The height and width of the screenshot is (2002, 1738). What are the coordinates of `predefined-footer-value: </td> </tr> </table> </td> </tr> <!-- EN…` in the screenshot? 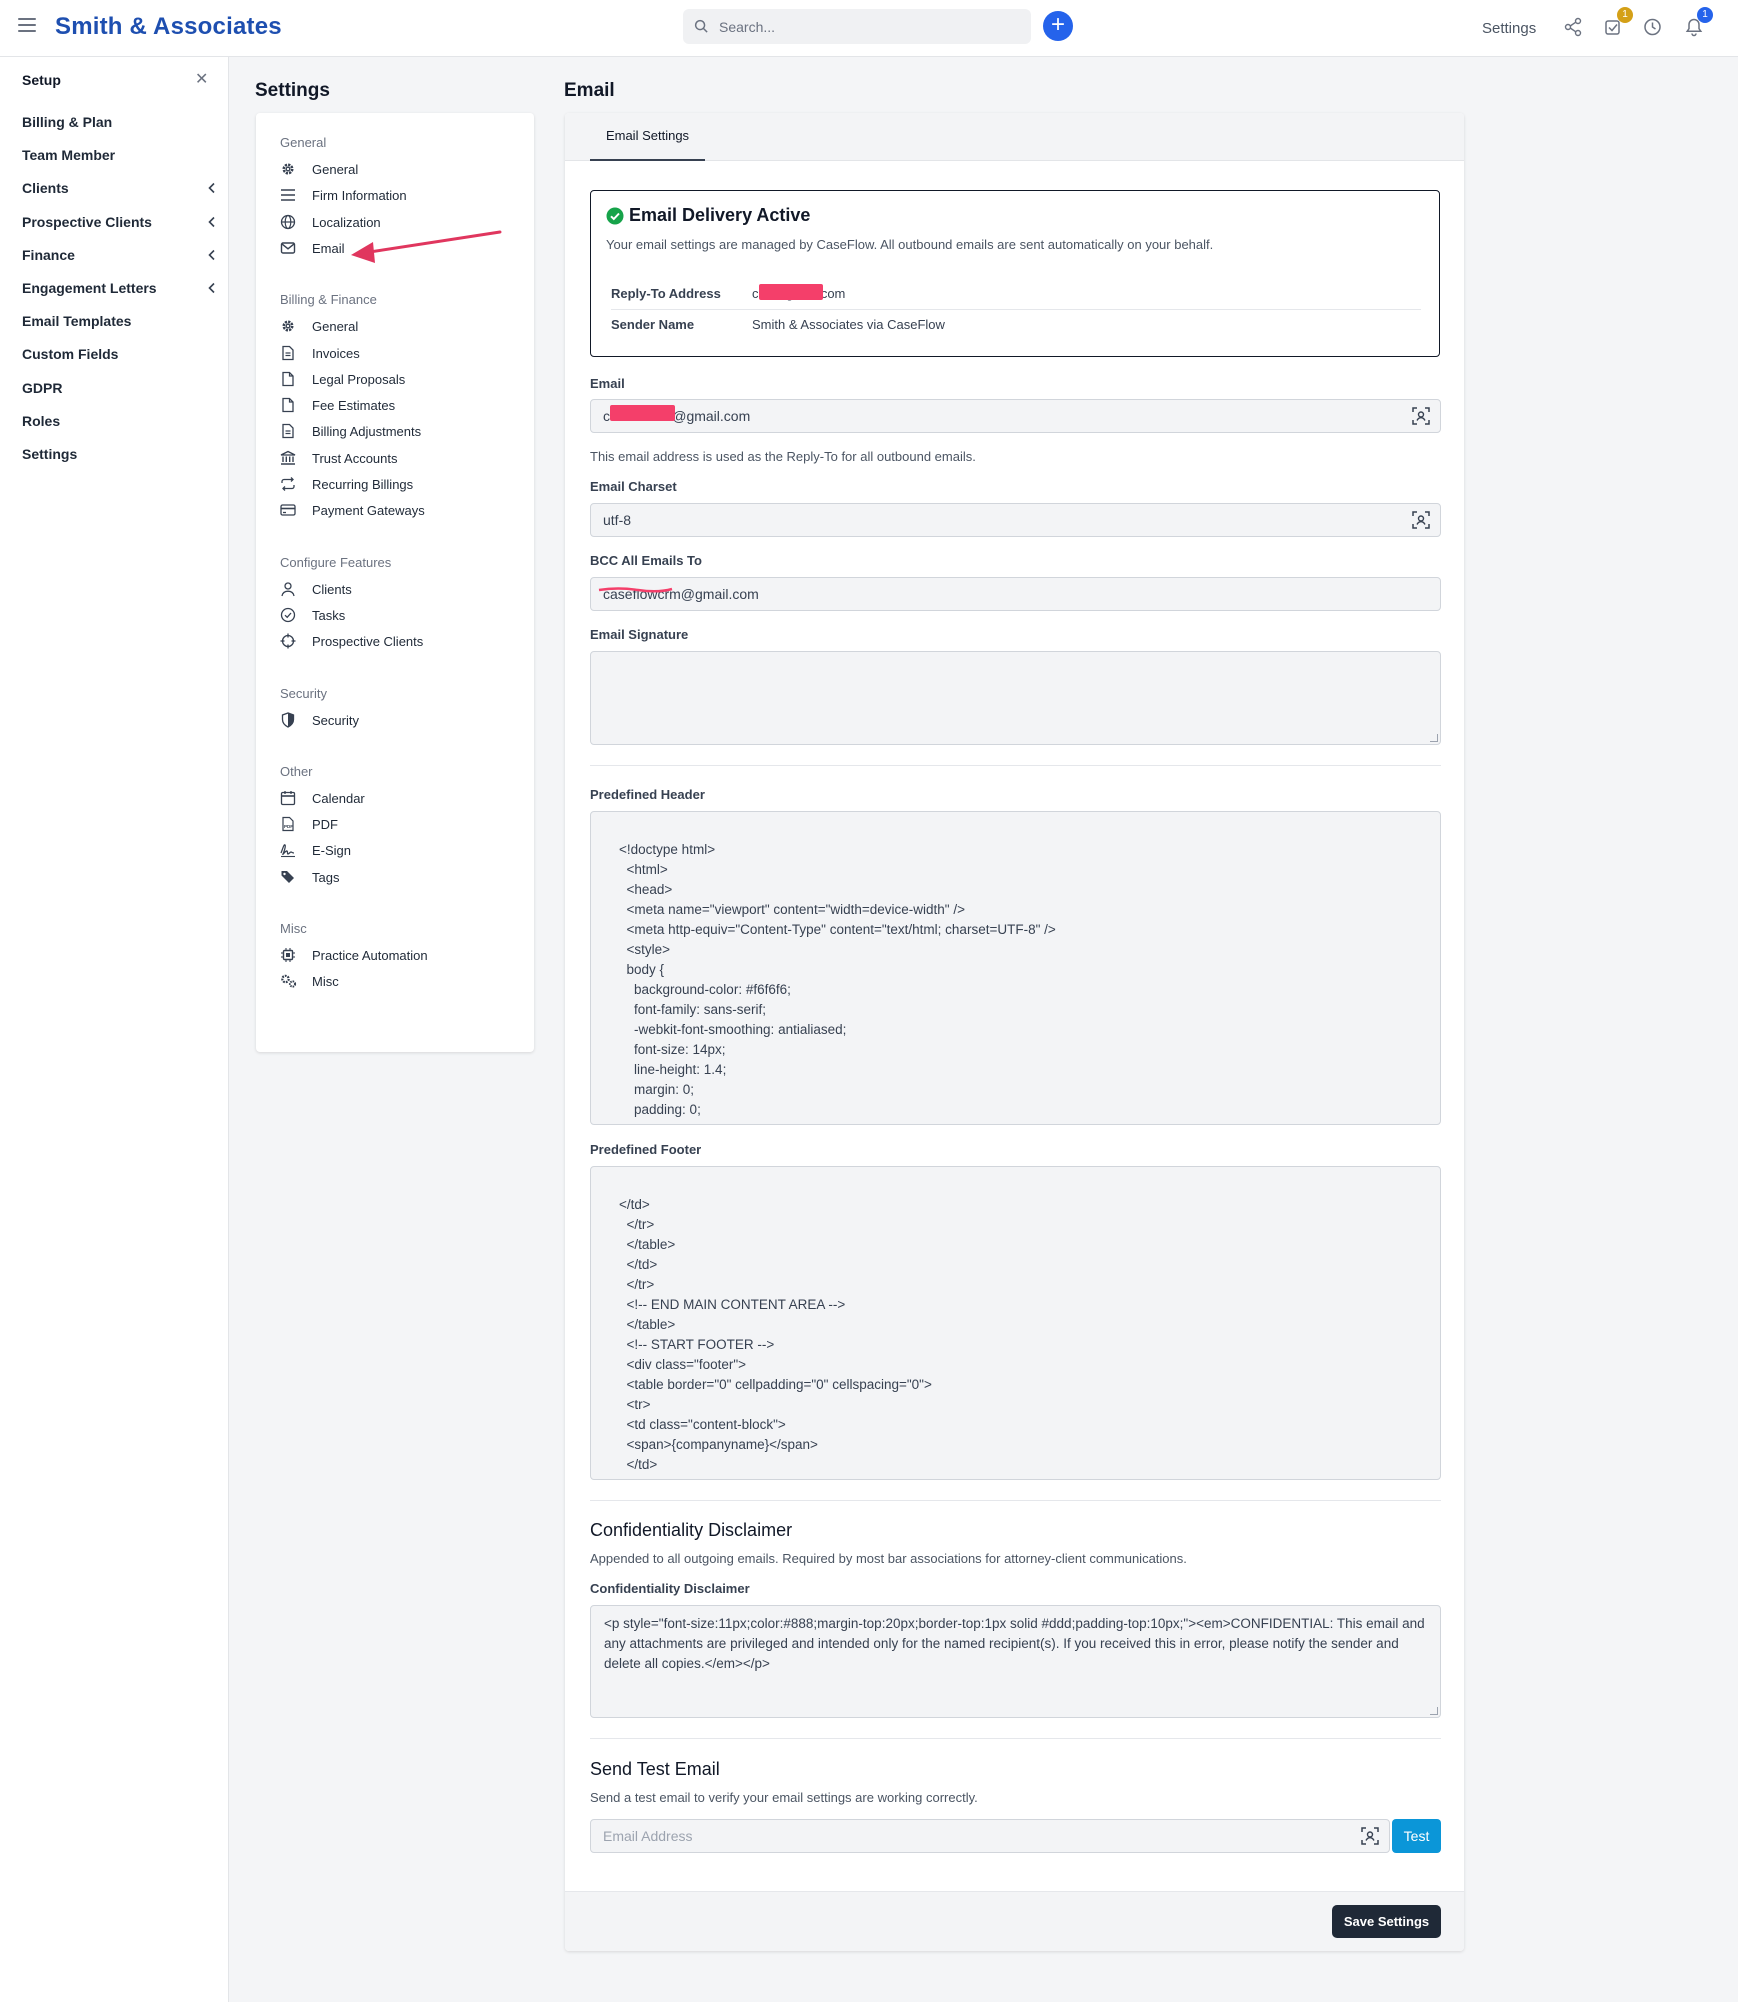 It's located at (775, 1338).